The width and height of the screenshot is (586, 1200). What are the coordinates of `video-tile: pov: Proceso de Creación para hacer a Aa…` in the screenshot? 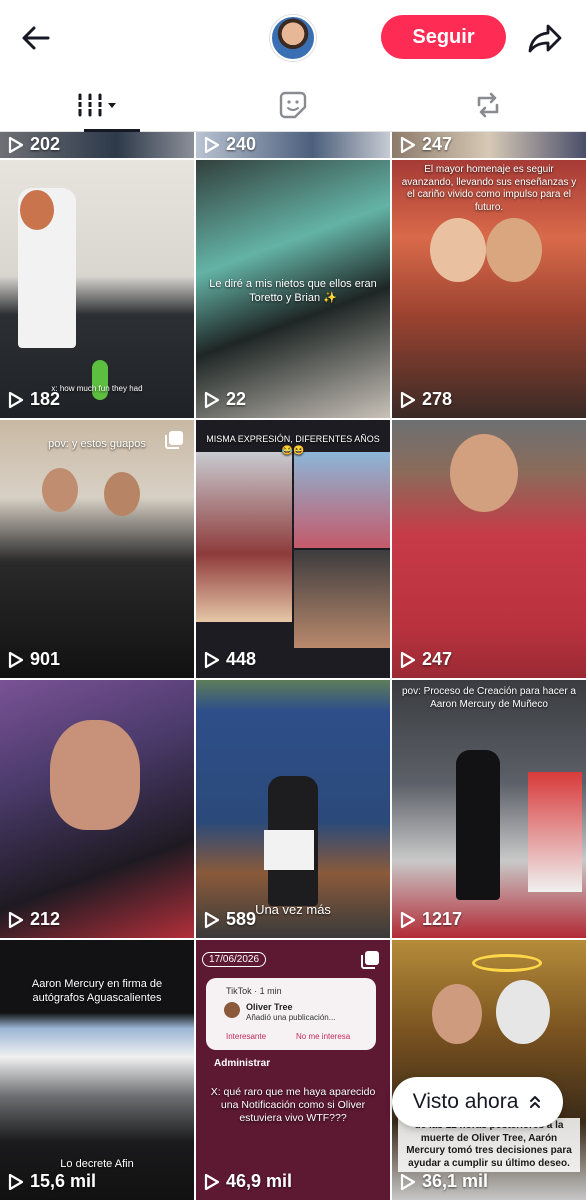 It's located at (489, 809).